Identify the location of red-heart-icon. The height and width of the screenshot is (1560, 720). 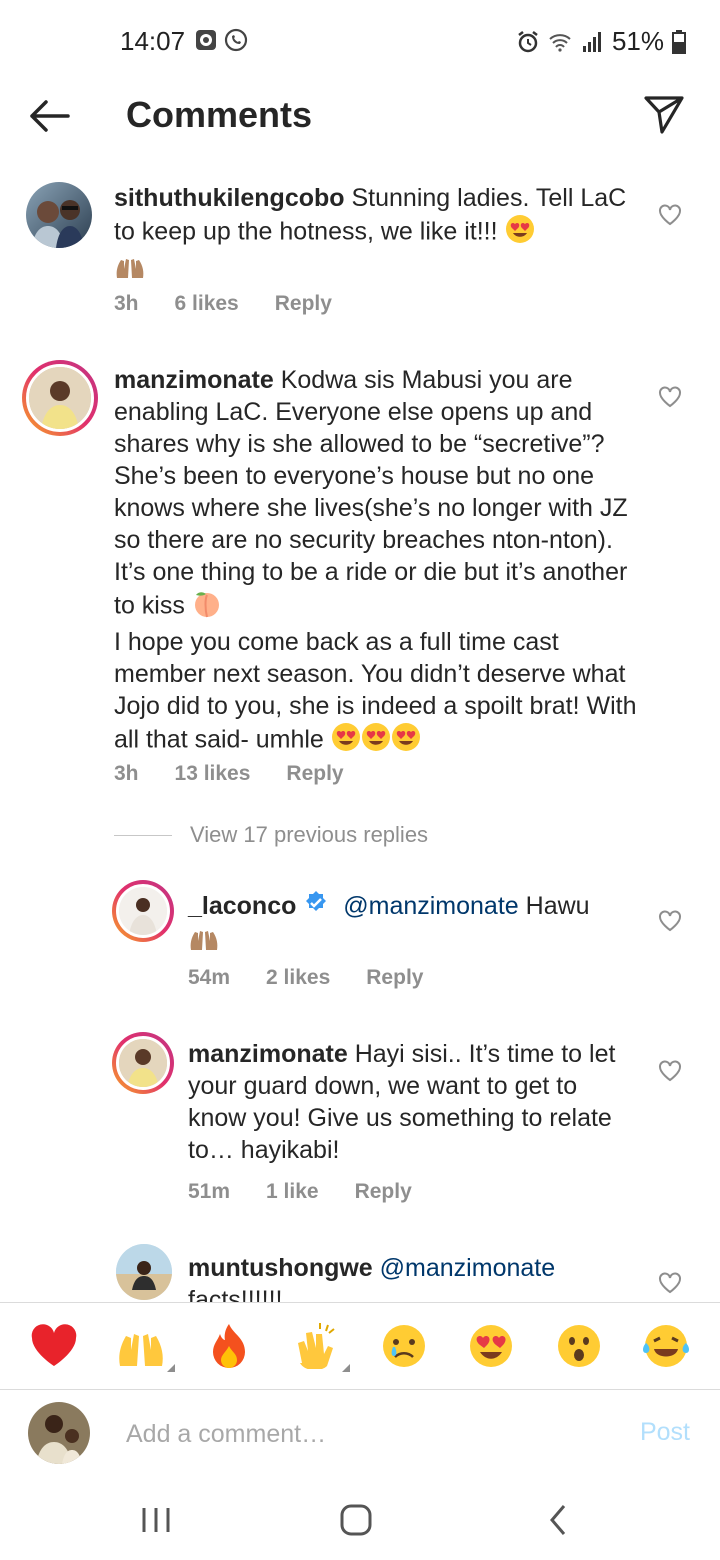
(54, 1345).